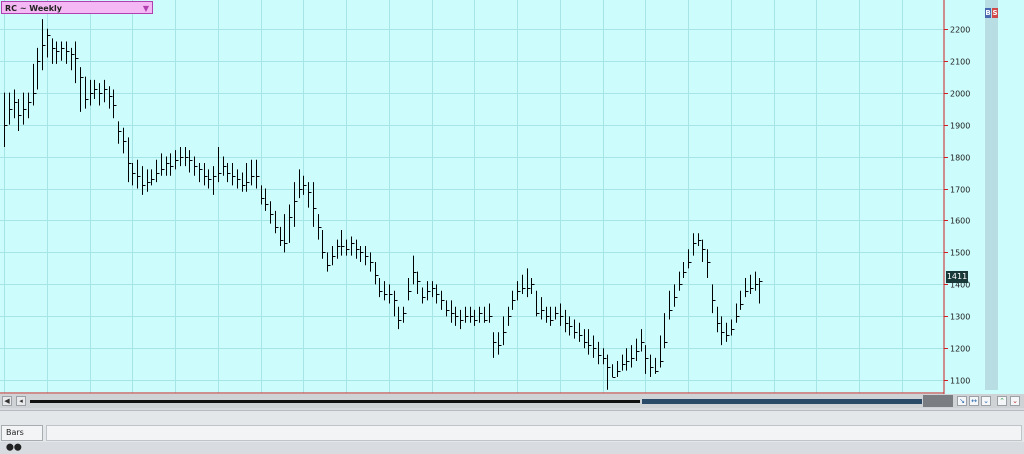 The height and width of the screenshot is (454, 1024). Describe the element at coordinates (22, 438) in the screenshot. I see `tab-bars: Bars ⬤⬤` at that location.